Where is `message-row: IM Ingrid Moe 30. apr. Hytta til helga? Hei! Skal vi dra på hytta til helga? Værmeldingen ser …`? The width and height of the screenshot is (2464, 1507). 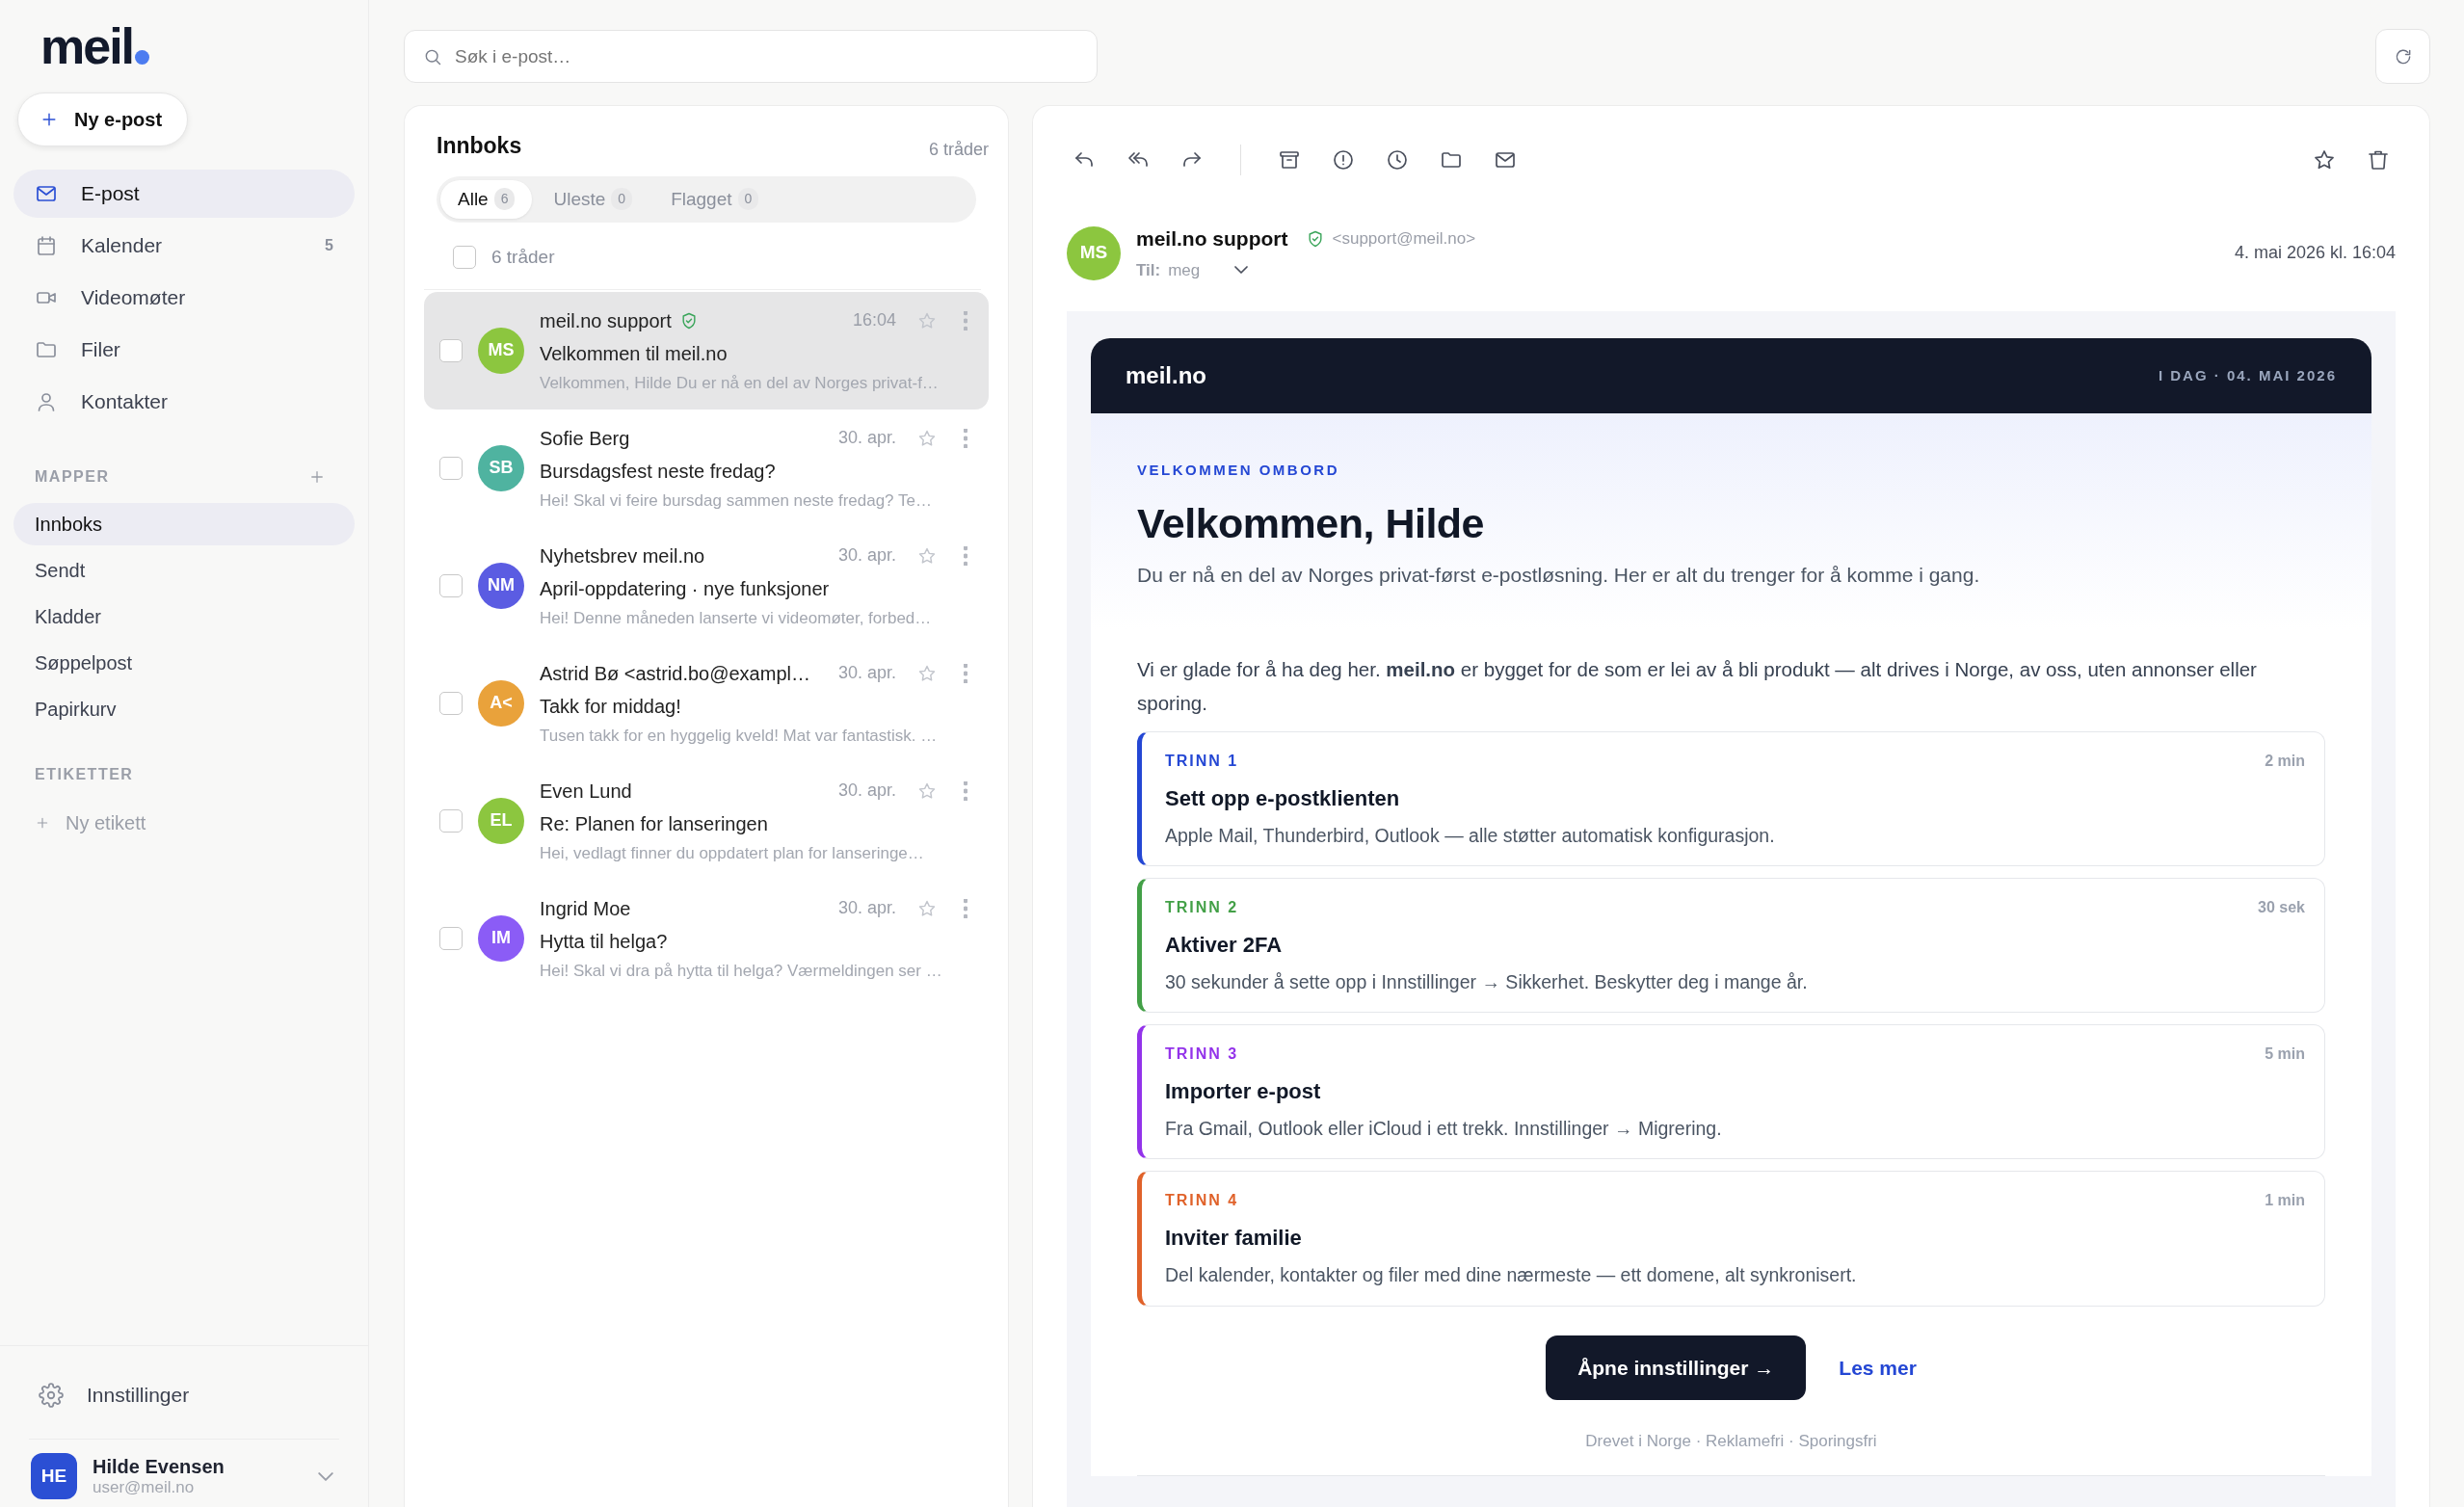
message-row: IM Ingrid Moe 30. apr. Hytta til helga? Hei! Skal vi dra på hytta til helga? Værmeldingen ser … is located at coordinates (706, 938).